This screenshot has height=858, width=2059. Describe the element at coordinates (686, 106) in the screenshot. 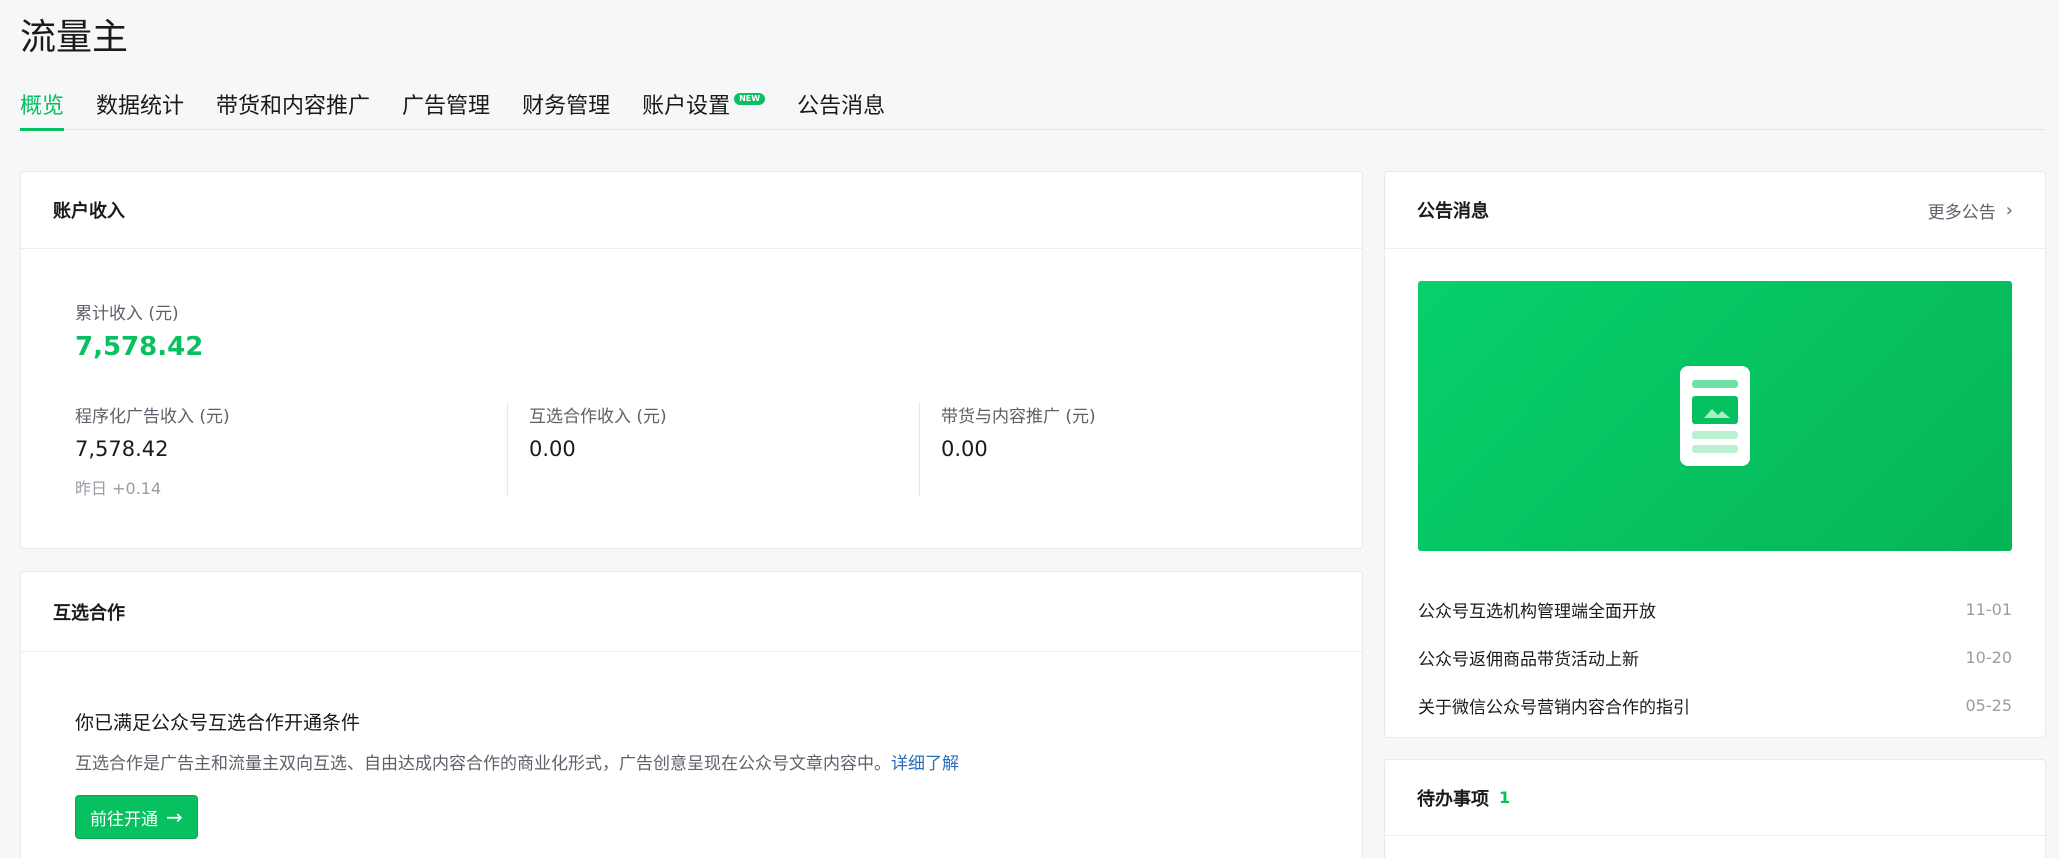

I see `tab-account-settings-label: 账户设置` at that location.